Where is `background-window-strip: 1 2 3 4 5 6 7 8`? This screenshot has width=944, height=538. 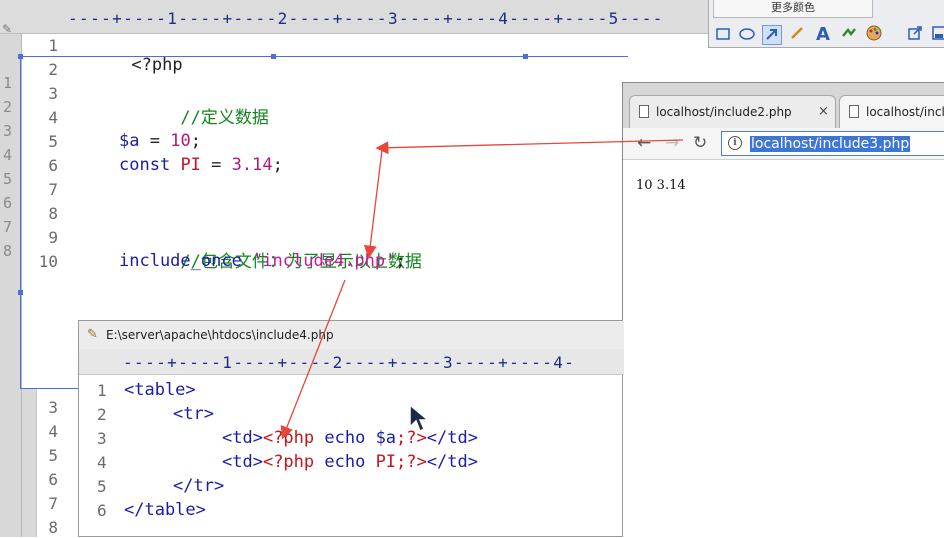 background-window-strip: 1 2 3 4 5 6 7 8 is located at coordinates (11, 285).